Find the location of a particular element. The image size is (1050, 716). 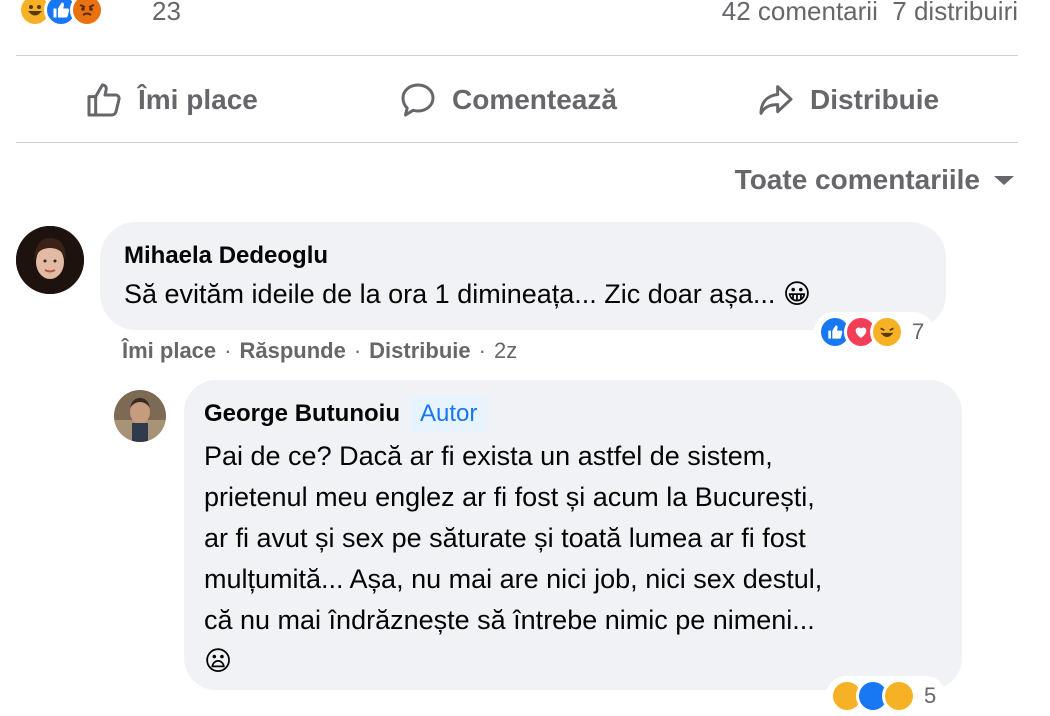

comment-button: Comentează is located at coordinates (507, 100).